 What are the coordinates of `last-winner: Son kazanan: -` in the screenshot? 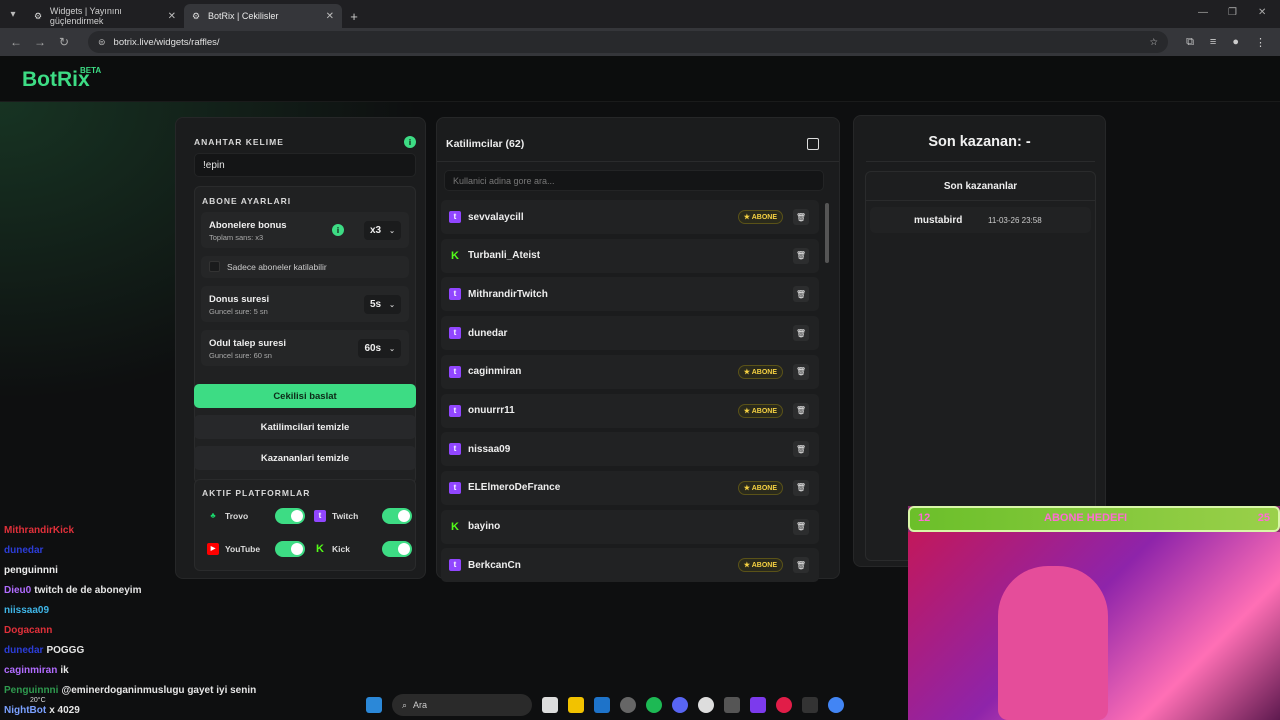 It's located at (979, 142).